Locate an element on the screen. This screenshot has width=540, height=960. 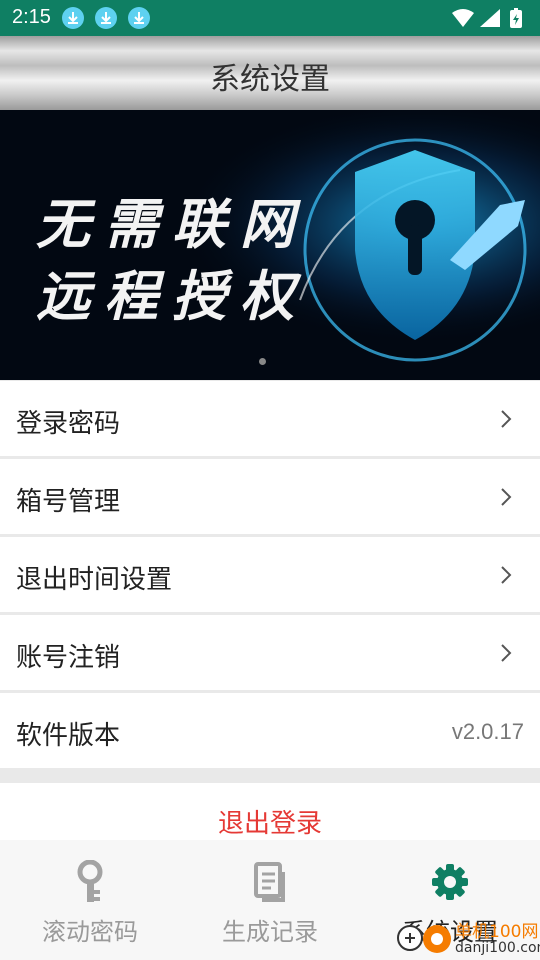
document-icon is located at coordinates (269, 882).